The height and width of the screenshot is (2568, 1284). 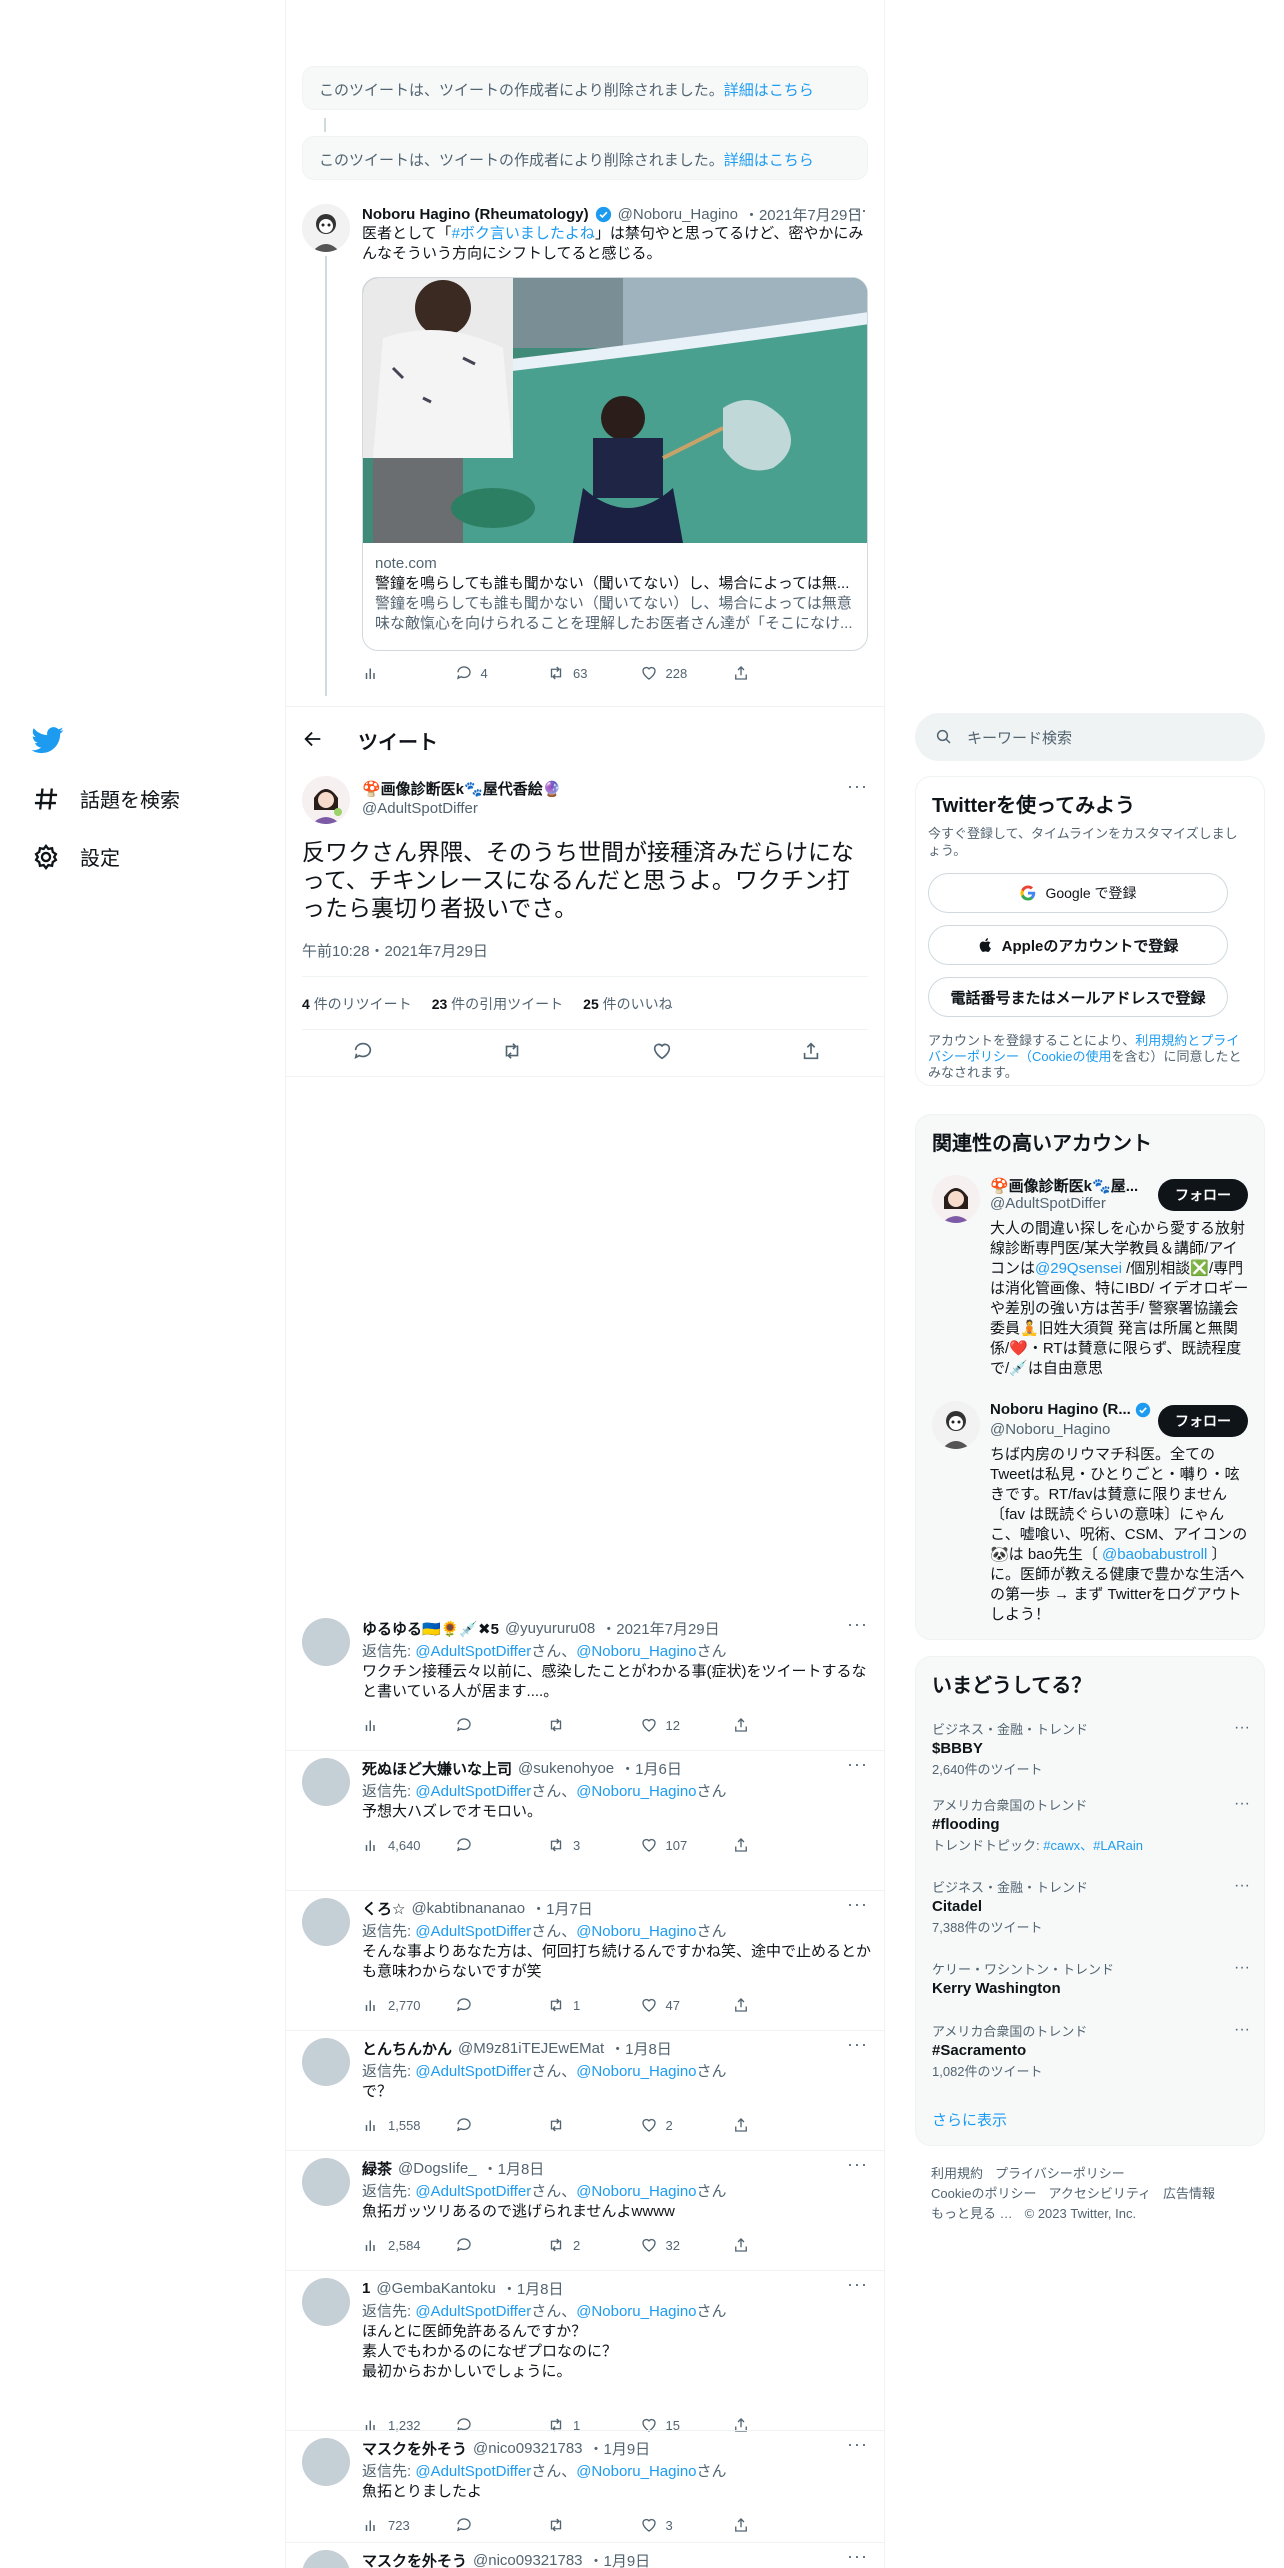 I want to click on footer-ads-link: 広告情報, so click(x=1189, y=2193).